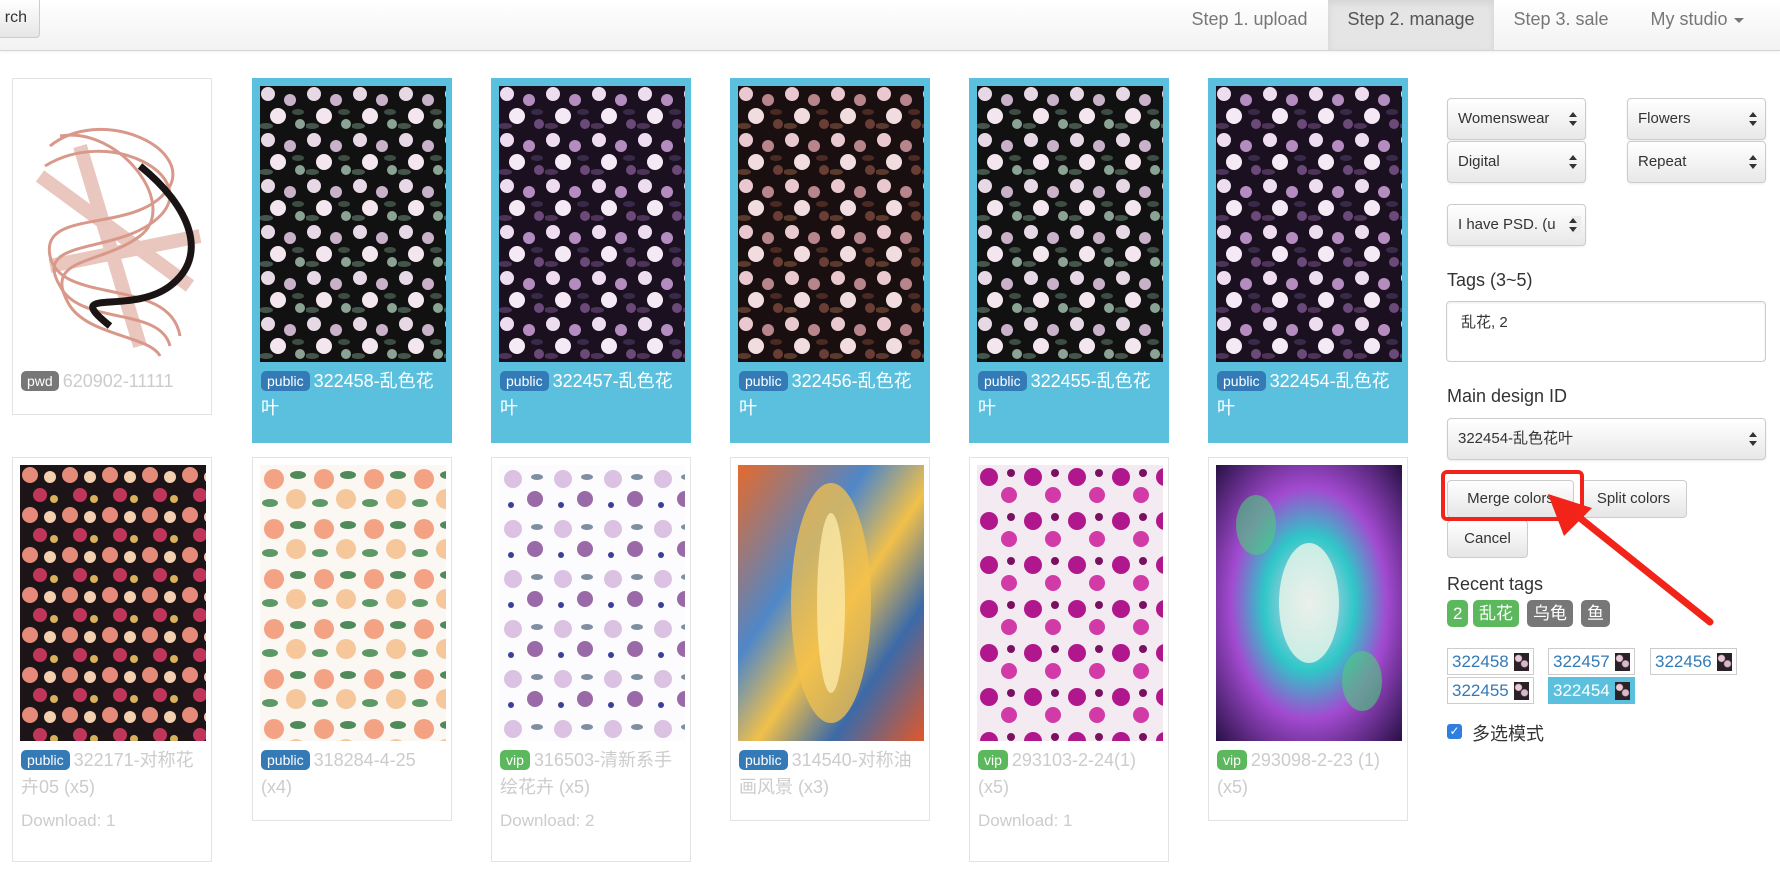  I want to click on design-card: public 314540-对称油画风景 (x3), so click(830, 639).